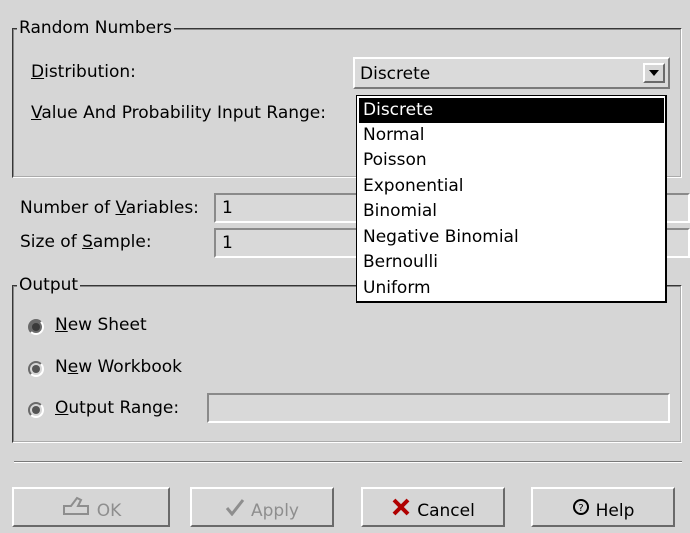 The image size is (690, 533). I want to click on dropdown-option: Uniform, so click(511, 288).